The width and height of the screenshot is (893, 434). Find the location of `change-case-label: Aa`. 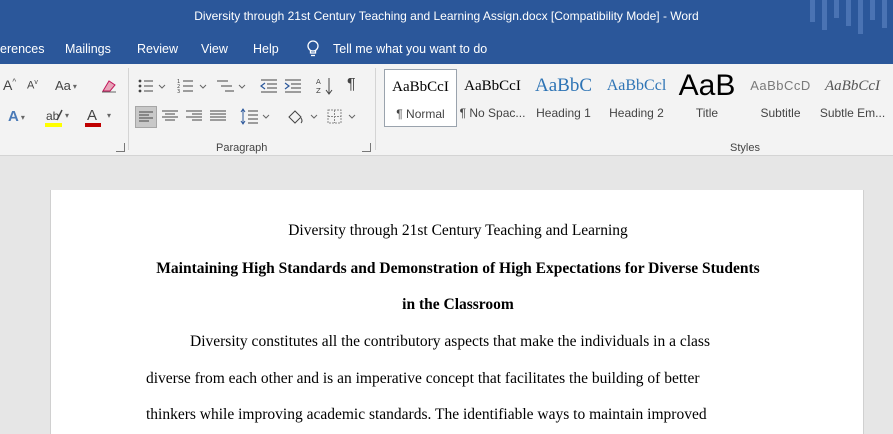

change-case-label: Aa is located at coordinates (63, 85).